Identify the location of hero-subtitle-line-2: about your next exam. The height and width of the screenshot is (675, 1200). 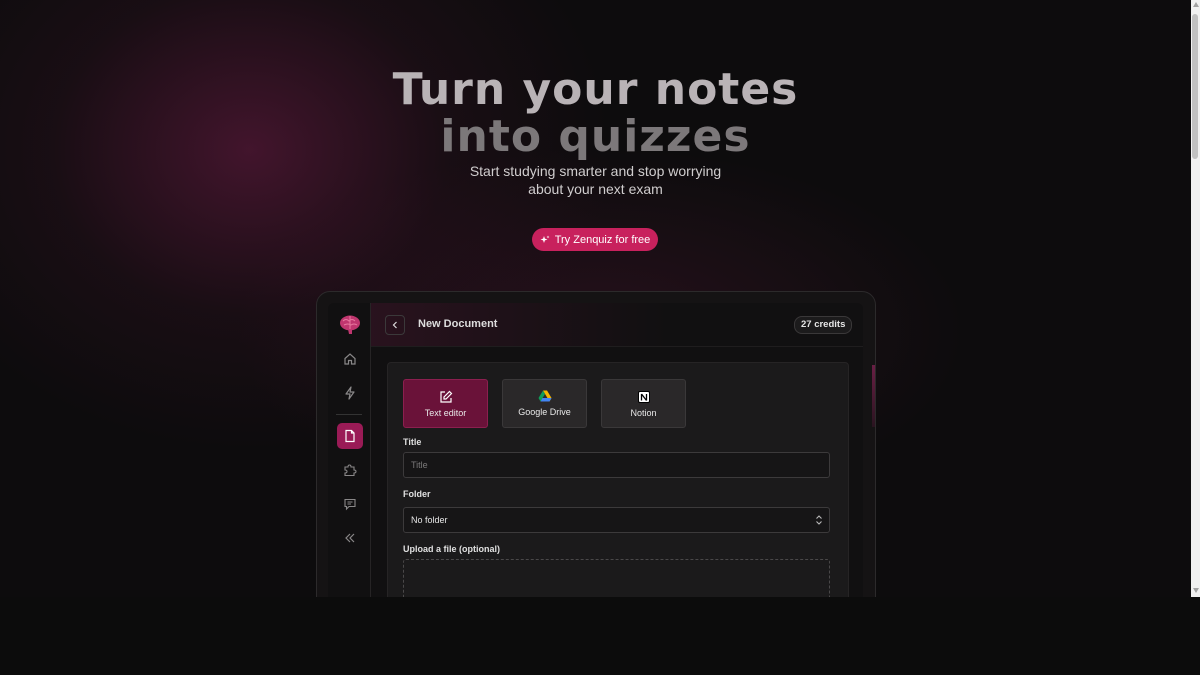
(595, 189).